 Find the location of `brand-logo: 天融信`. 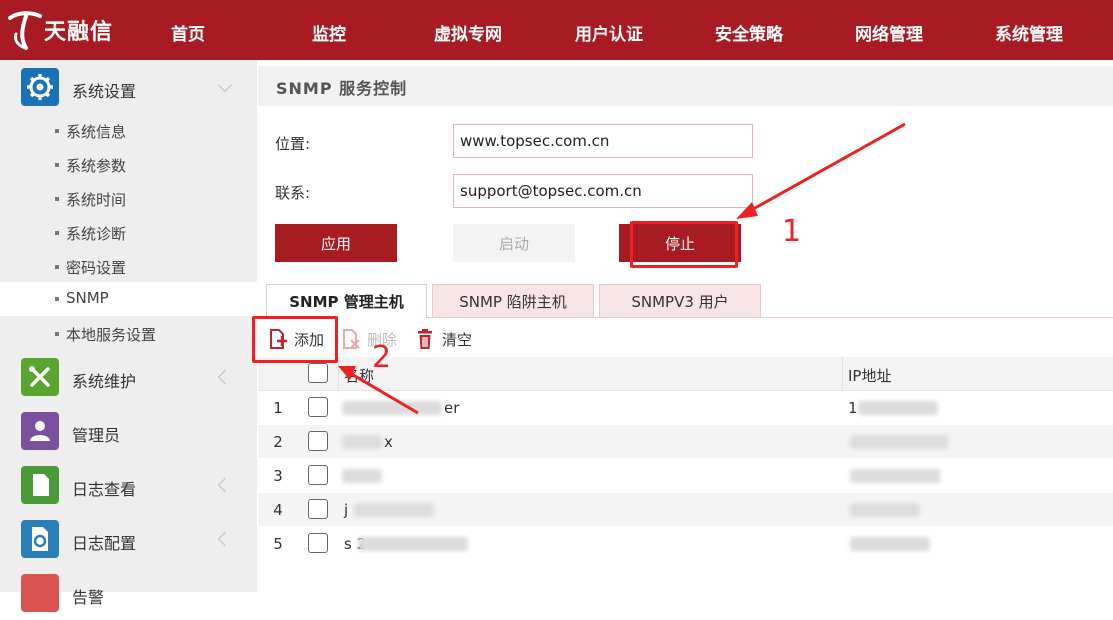

brand-logo: 天融信 is located at coordinates (59, 30).